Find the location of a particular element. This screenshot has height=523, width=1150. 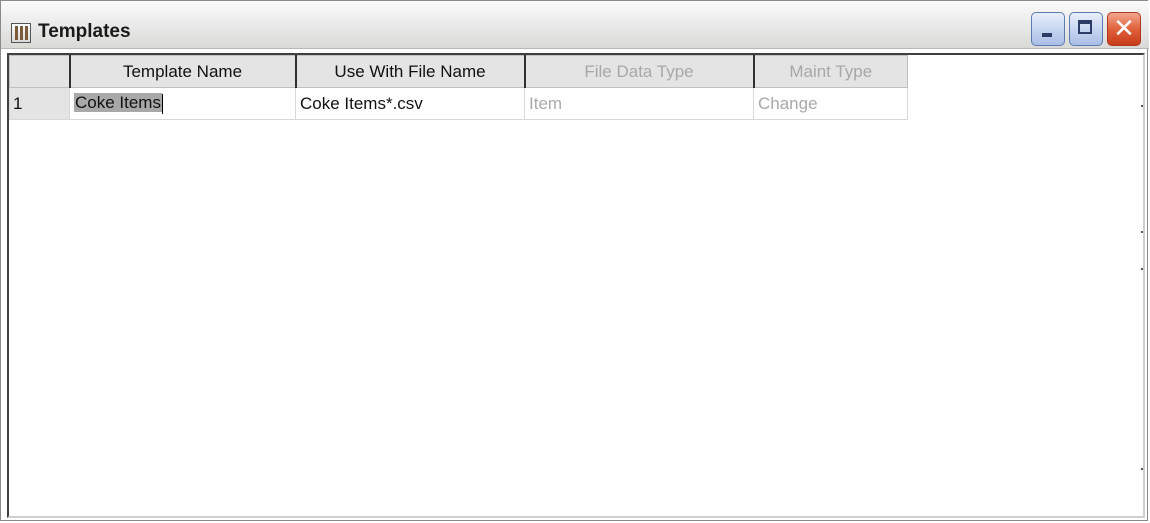

cell-maint-type: Change is located at coordinates (830, 103).